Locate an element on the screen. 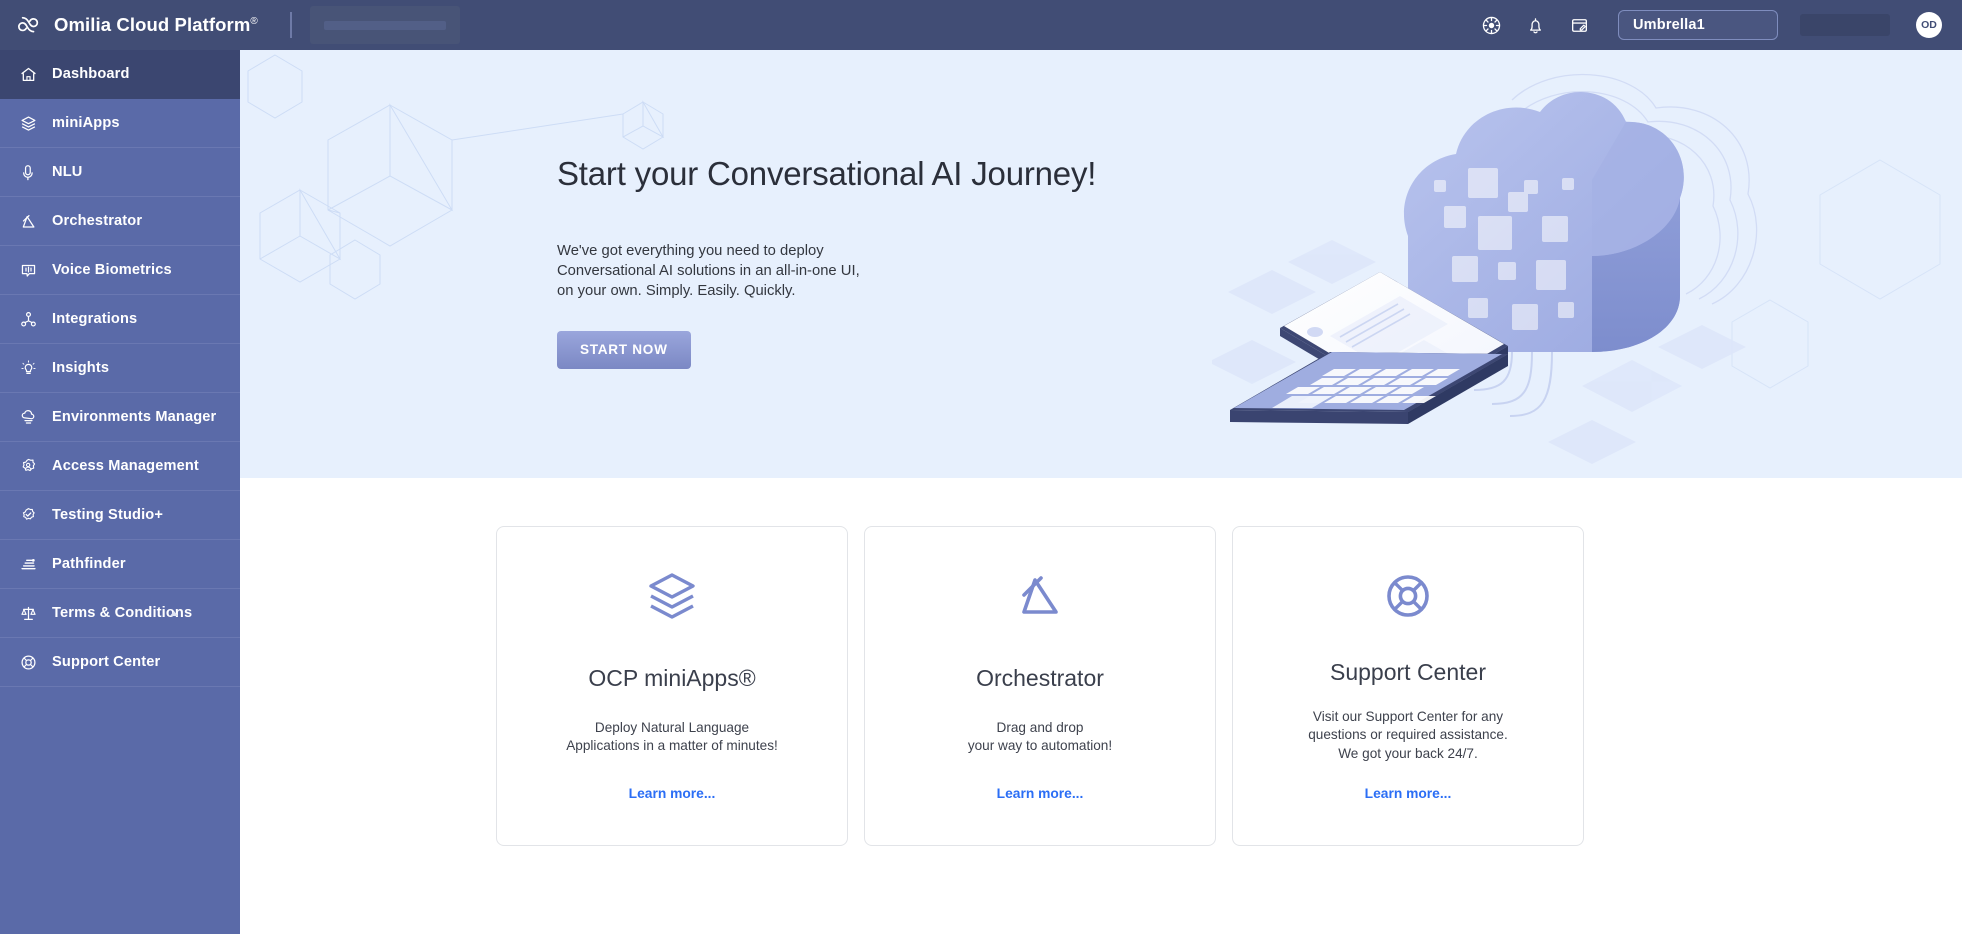  bell-icon is located at coordinates (1535, 25).